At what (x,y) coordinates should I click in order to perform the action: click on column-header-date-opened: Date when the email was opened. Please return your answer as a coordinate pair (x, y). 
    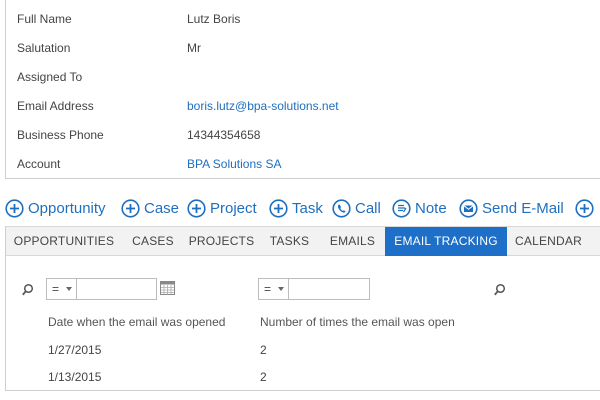
    Looking at the image, I should click on (136, 322).